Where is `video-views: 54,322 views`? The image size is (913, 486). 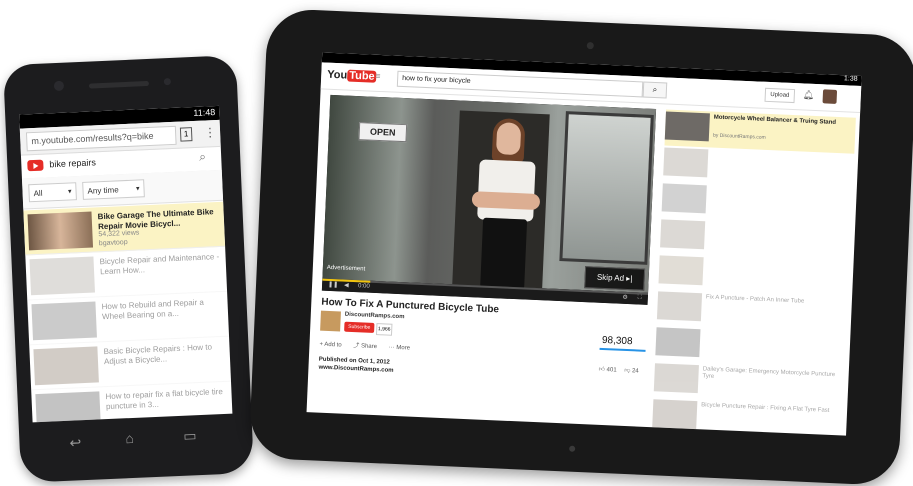 video-views: 54,322 views is located at coordinates (119, 234).